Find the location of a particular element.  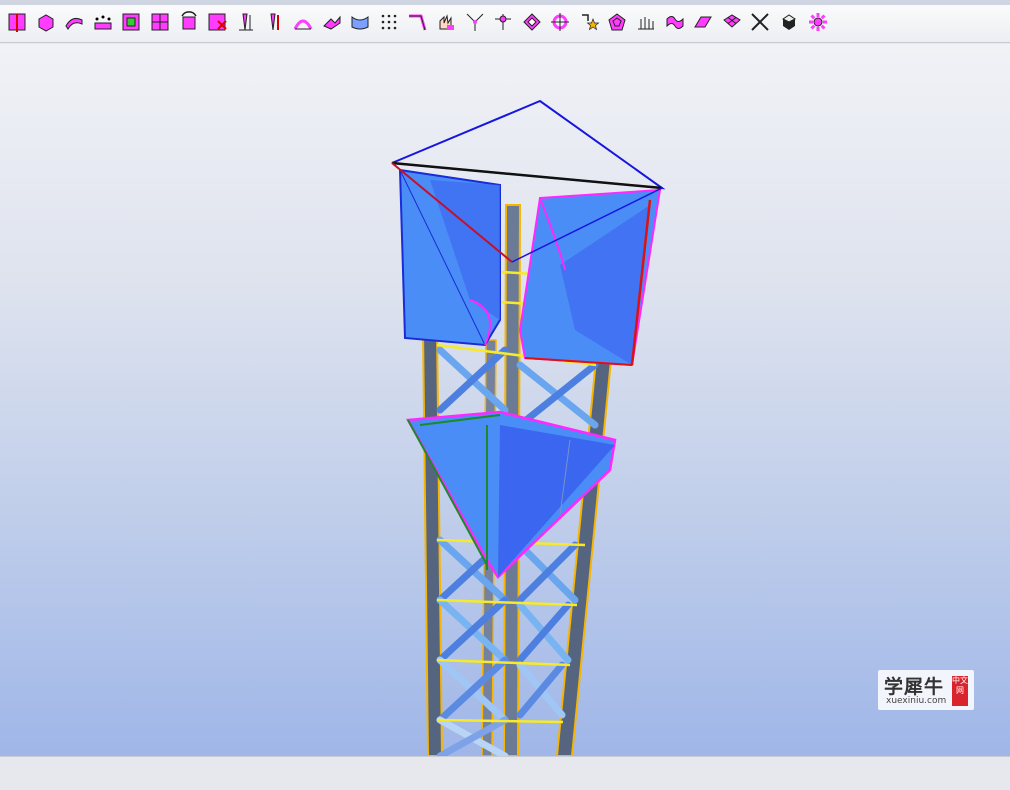

toolbar-button-gear-settings is located at coordinates (818, 24).